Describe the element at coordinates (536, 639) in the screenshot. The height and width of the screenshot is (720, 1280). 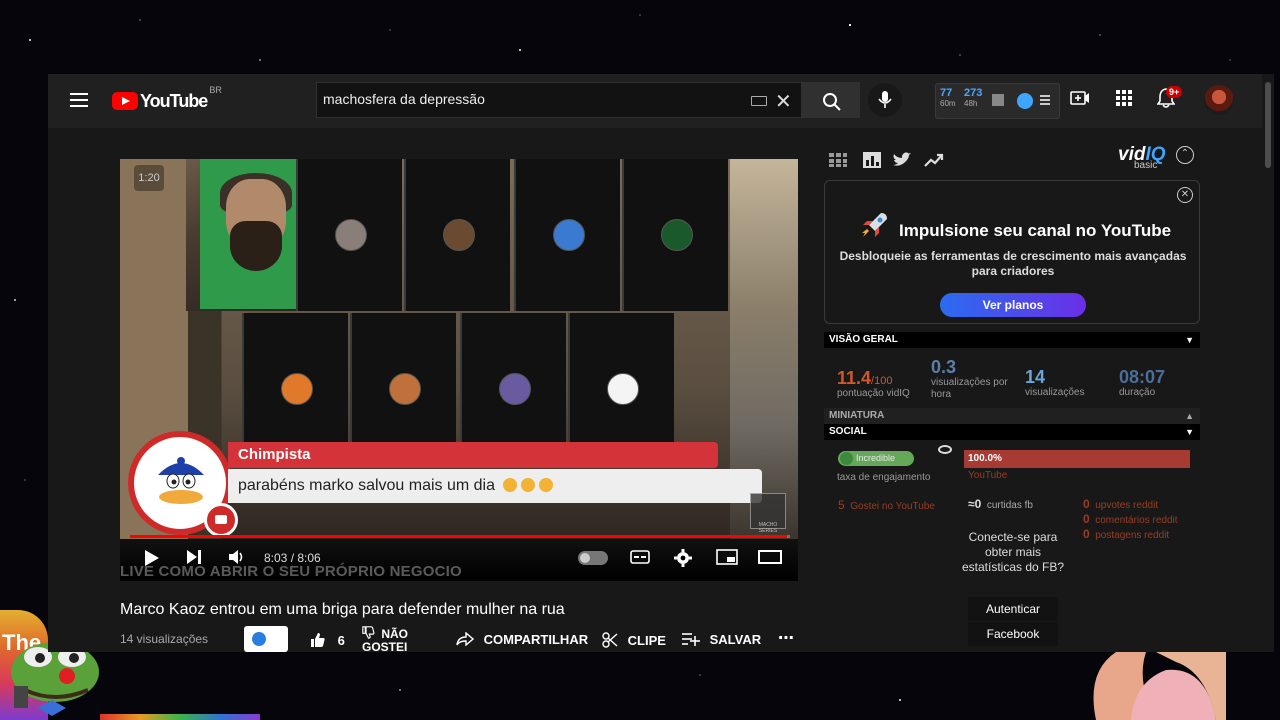
I see `share-label: COMPARTILHAR` at that location.